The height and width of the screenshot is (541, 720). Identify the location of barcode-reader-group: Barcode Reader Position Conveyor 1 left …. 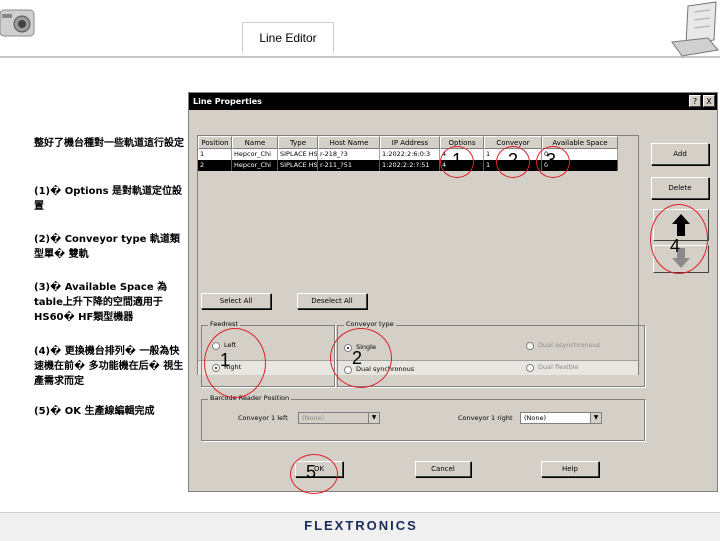
(423, 417).